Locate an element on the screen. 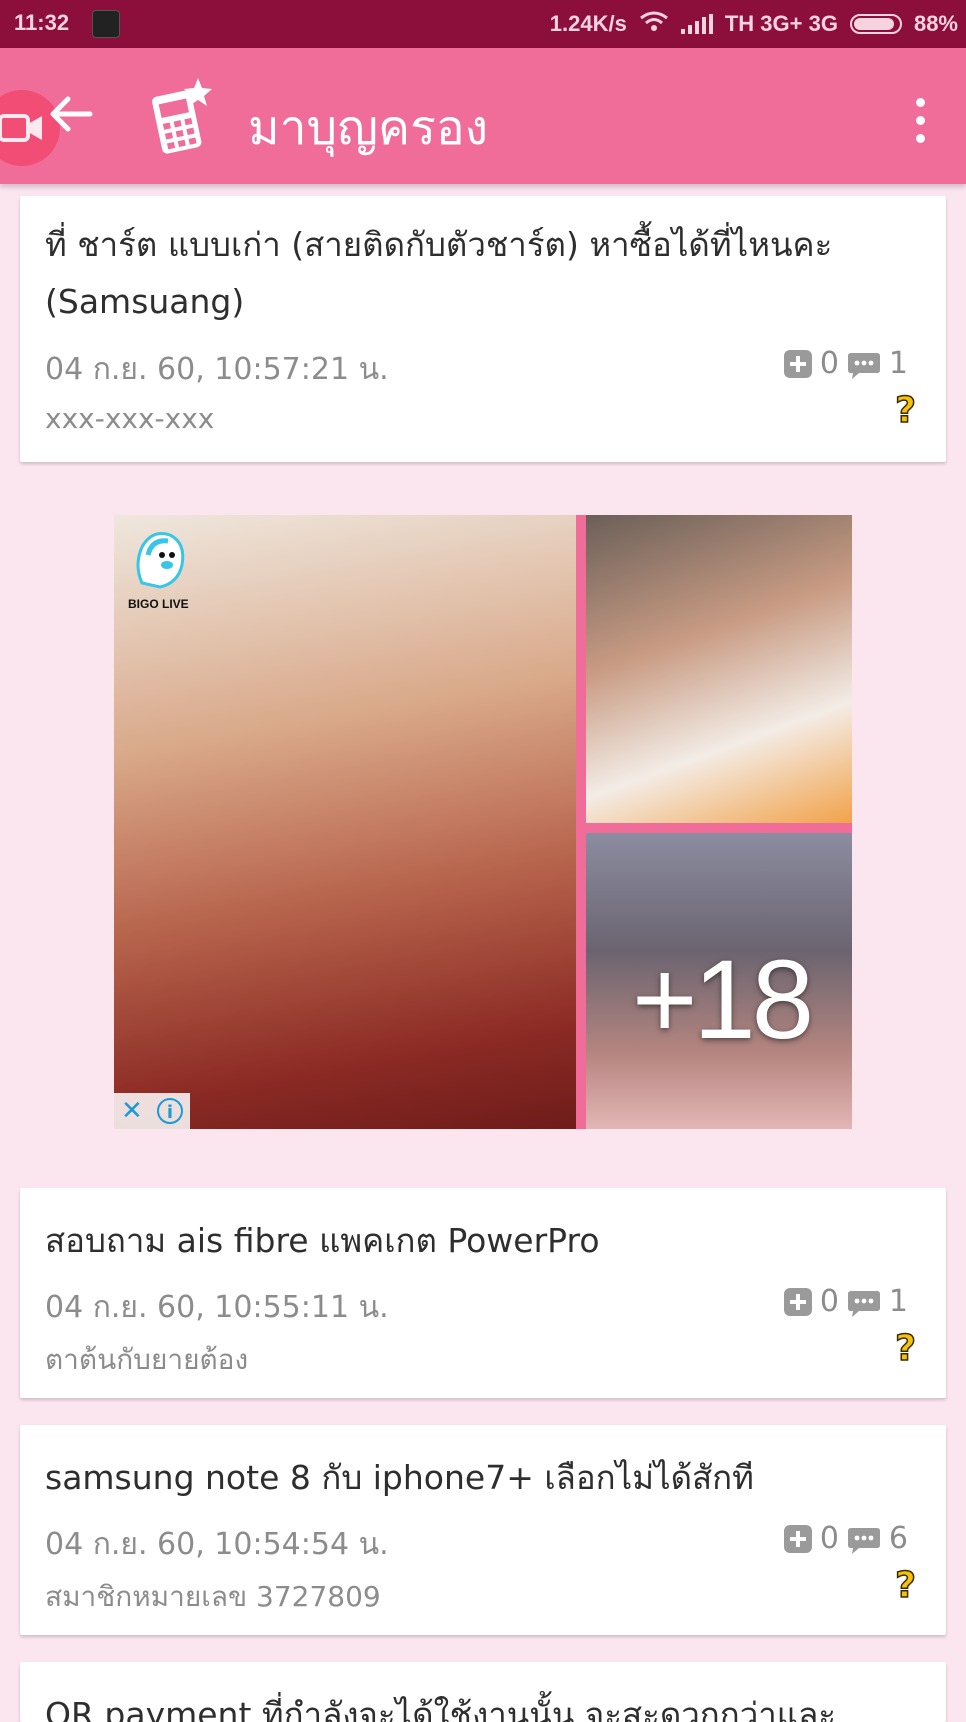  post-date: 04 ก.ย. 60, 10:54:54 น. is located at coordinates (217, 1544).